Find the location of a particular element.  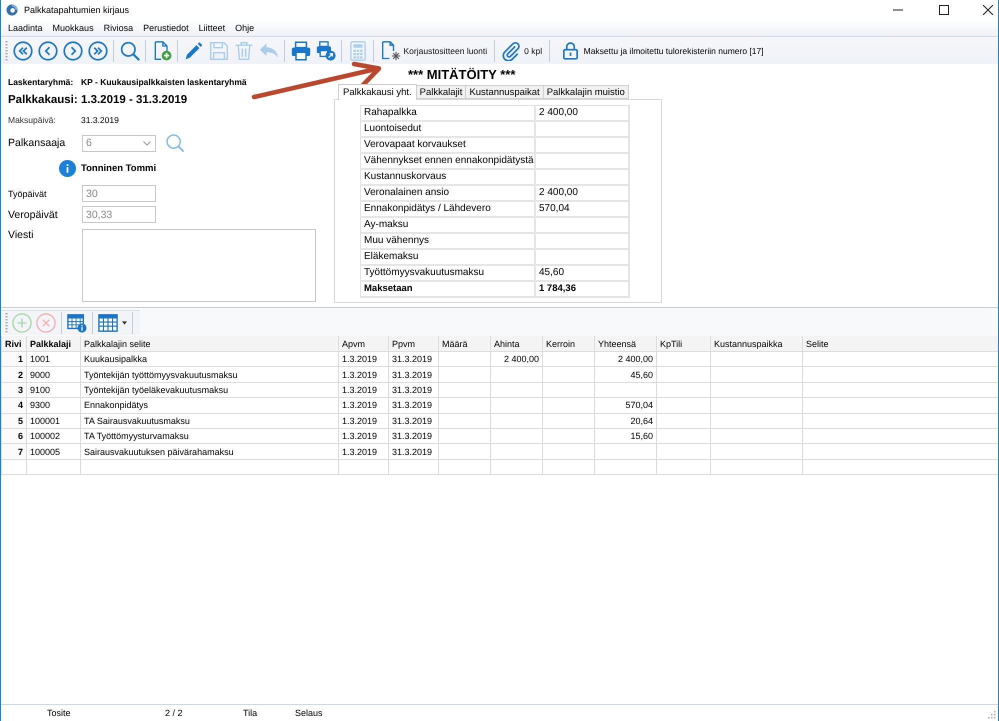

calculator-icon is located at coordinates (358, 50).